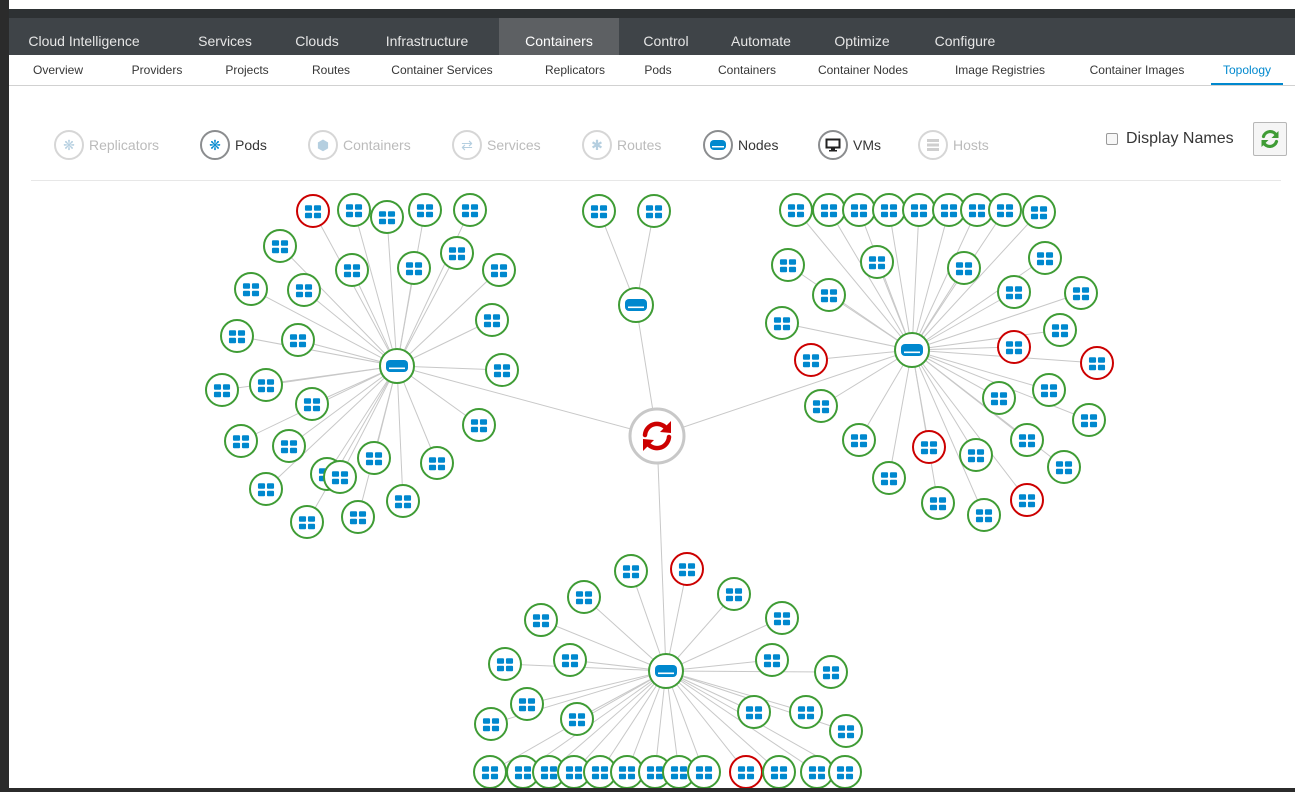  I want to click on node-right, so click(912, 350).